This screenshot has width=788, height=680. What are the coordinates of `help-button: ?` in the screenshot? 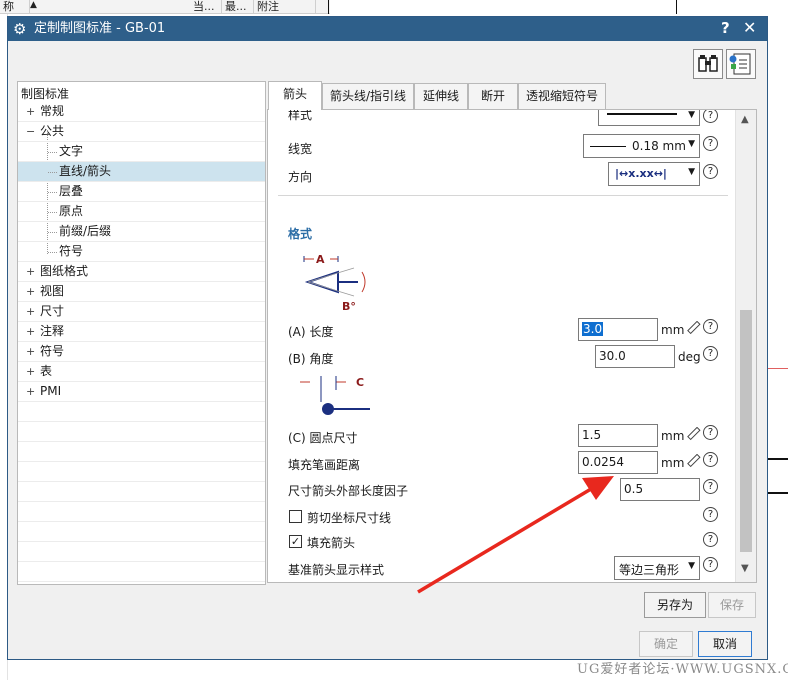 It's located at (725, 28).